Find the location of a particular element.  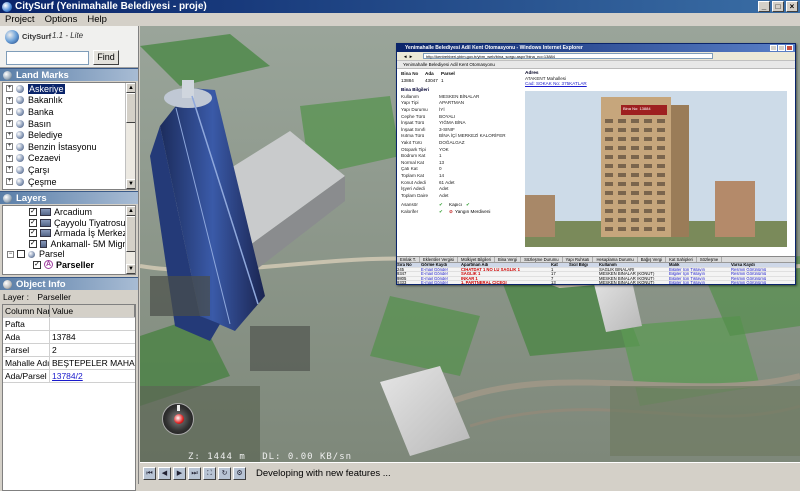

object-info-header: Object Info is located at coordinates (69, 283).